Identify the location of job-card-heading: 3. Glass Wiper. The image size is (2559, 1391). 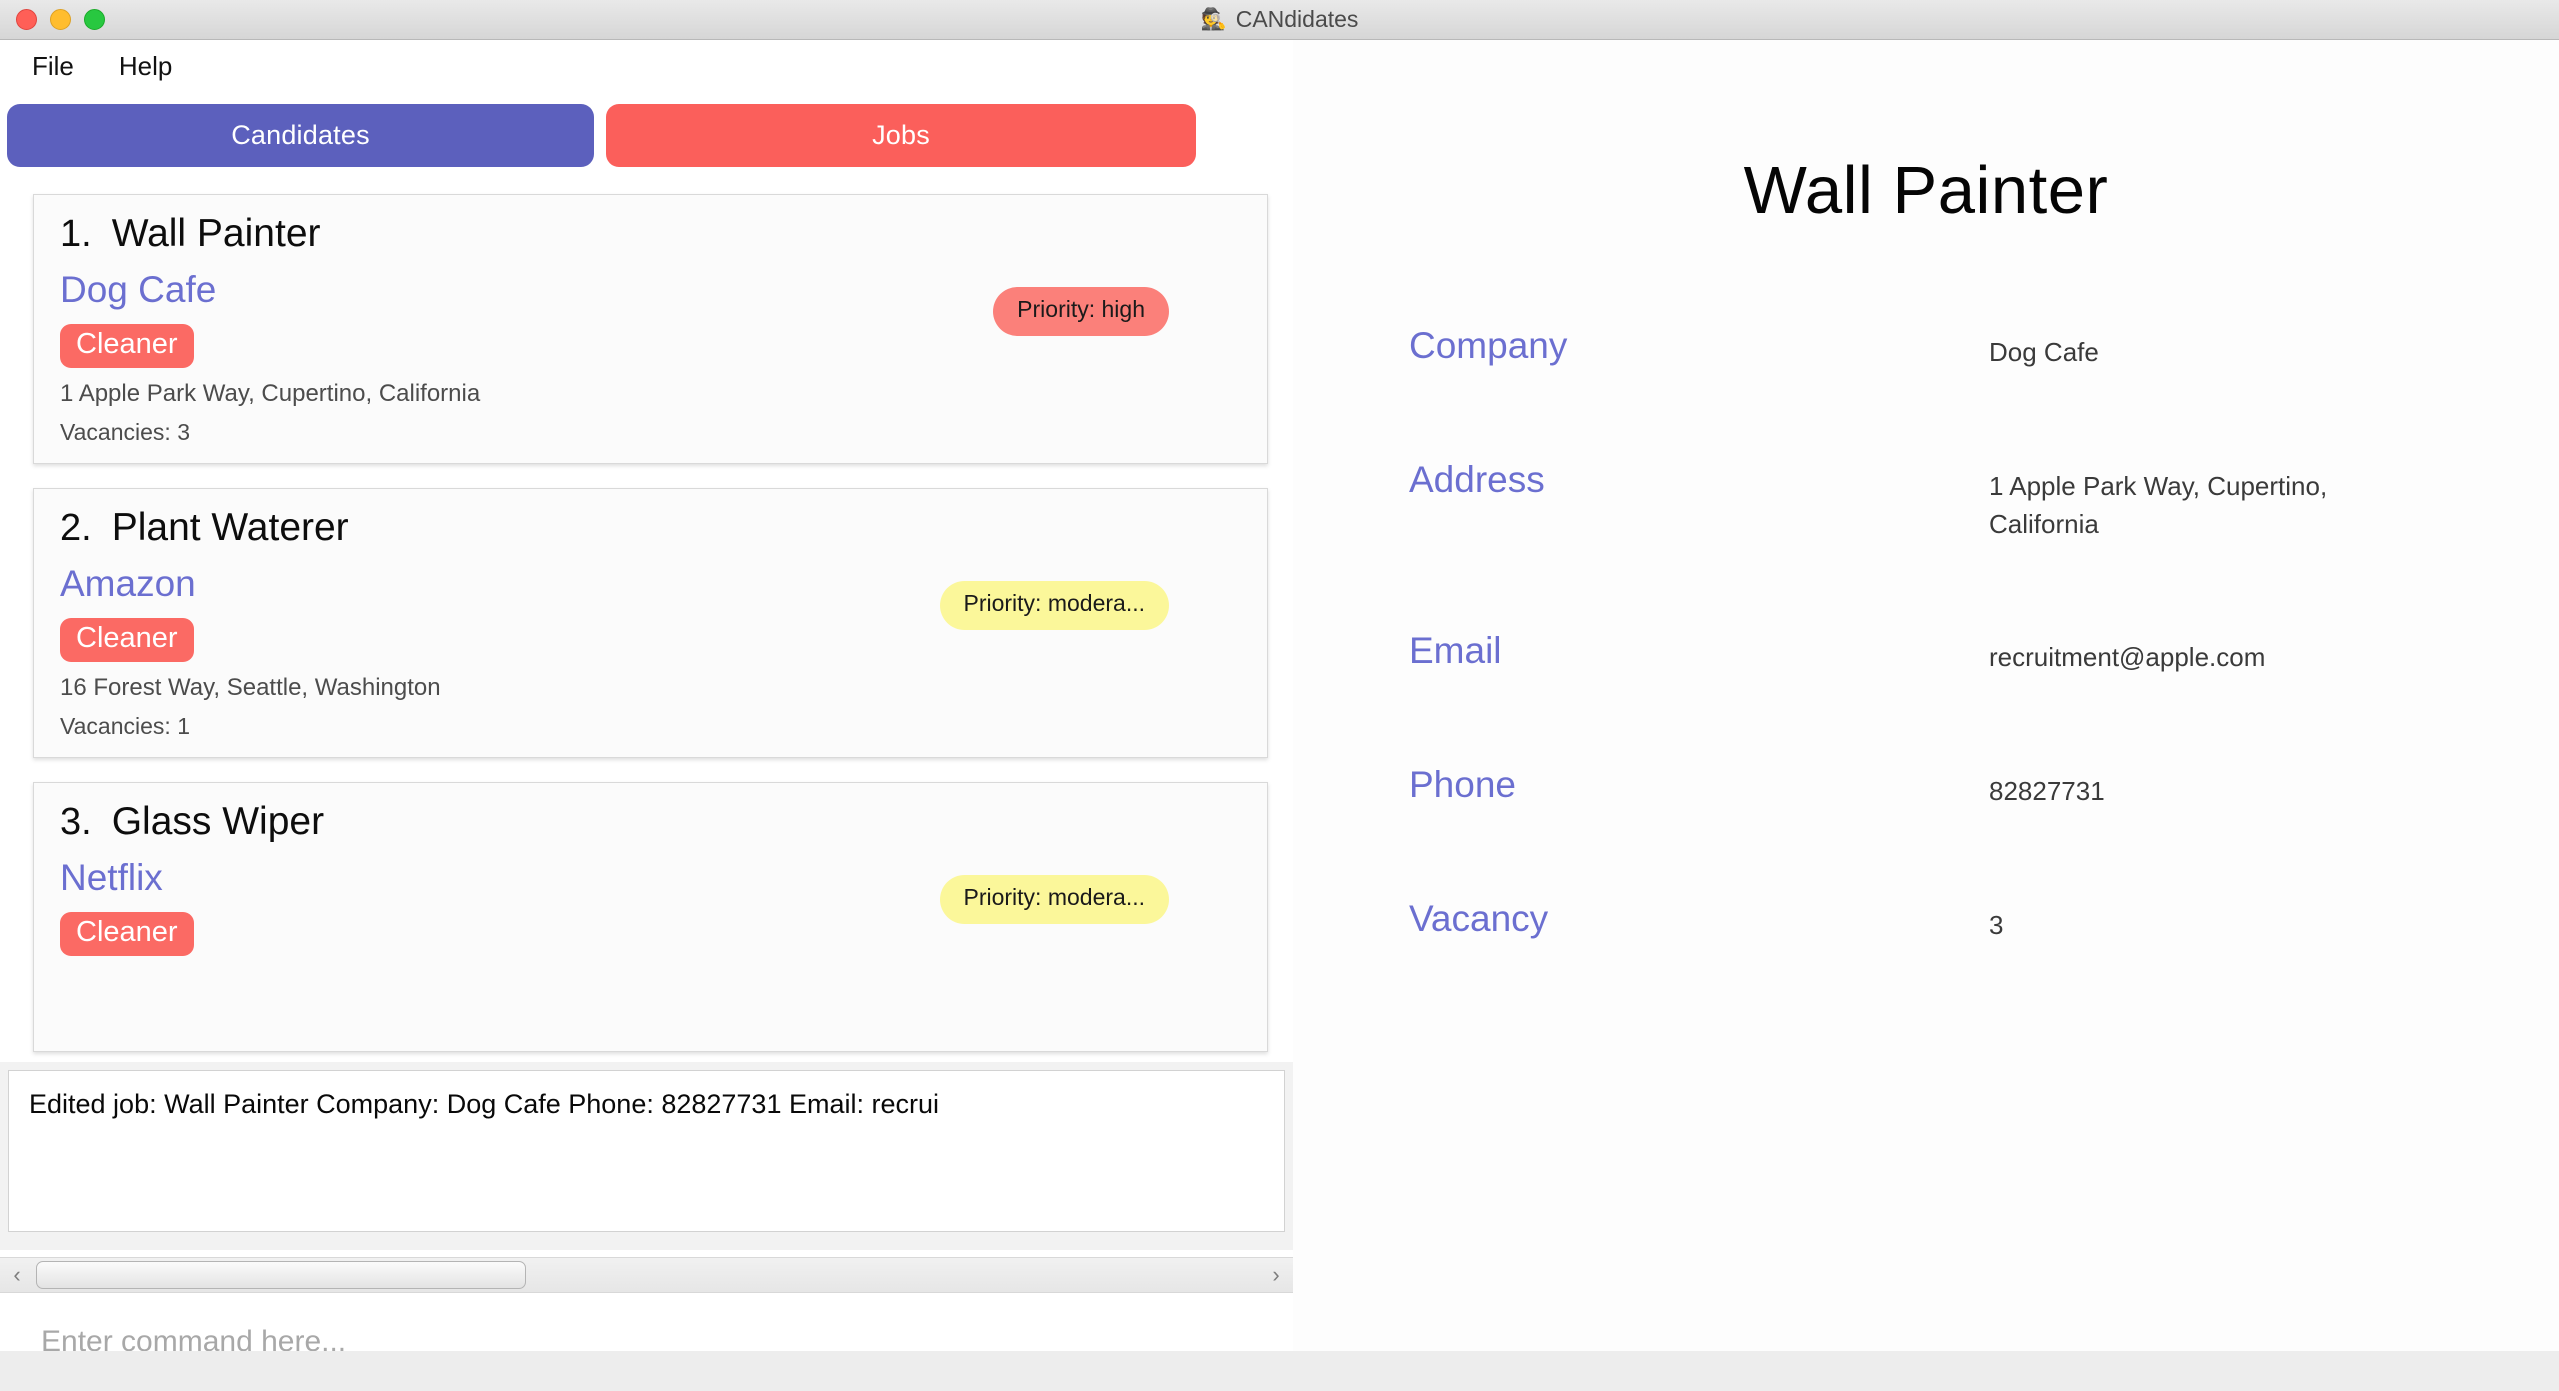
(650, 822).